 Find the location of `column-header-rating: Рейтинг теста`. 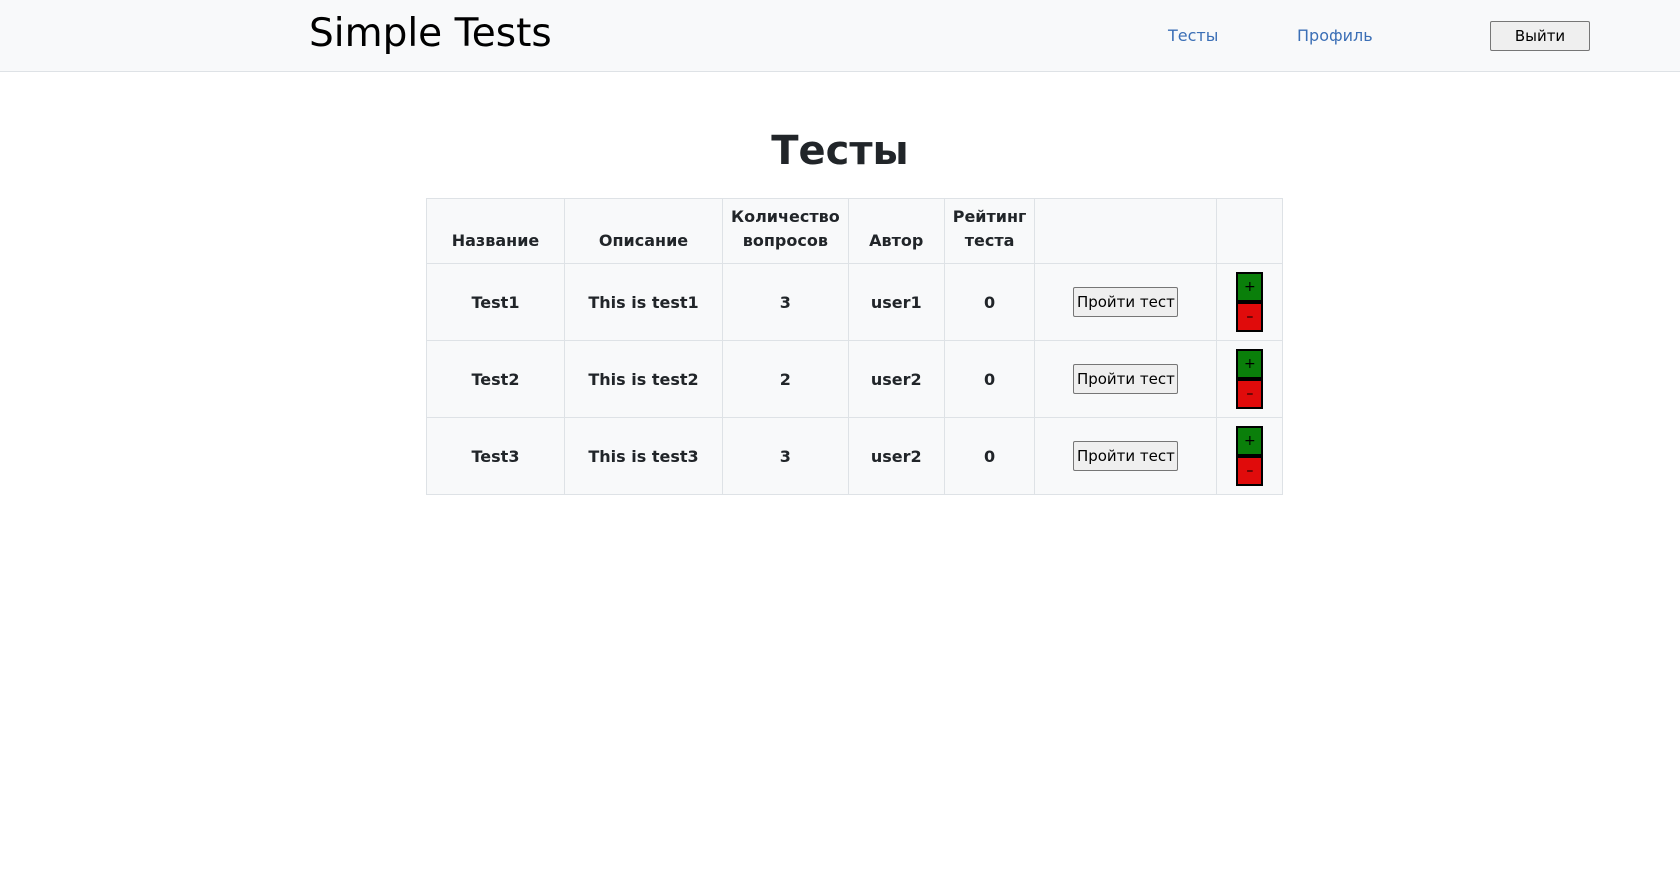

column-header-rating: Рейтинг теста is located at coordinates (989, 231).